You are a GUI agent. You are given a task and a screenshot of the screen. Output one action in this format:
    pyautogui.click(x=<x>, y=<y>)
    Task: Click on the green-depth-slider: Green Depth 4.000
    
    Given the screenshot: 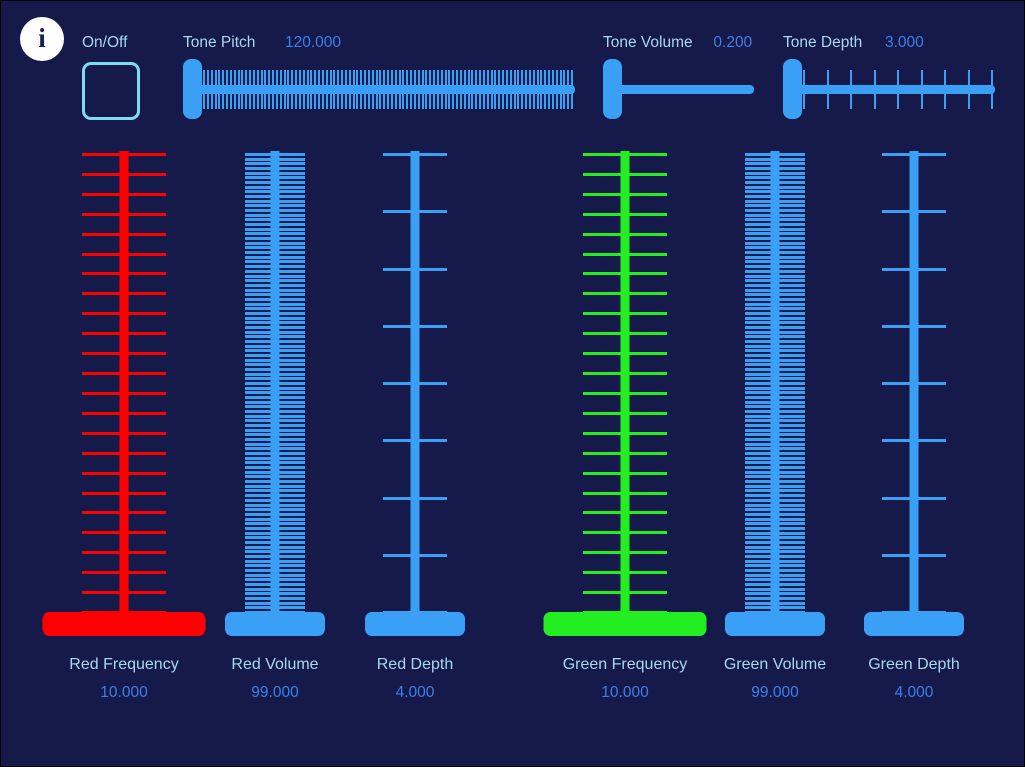 What is the action you would take?
    pyautogui.click(x=914, y=426)
    